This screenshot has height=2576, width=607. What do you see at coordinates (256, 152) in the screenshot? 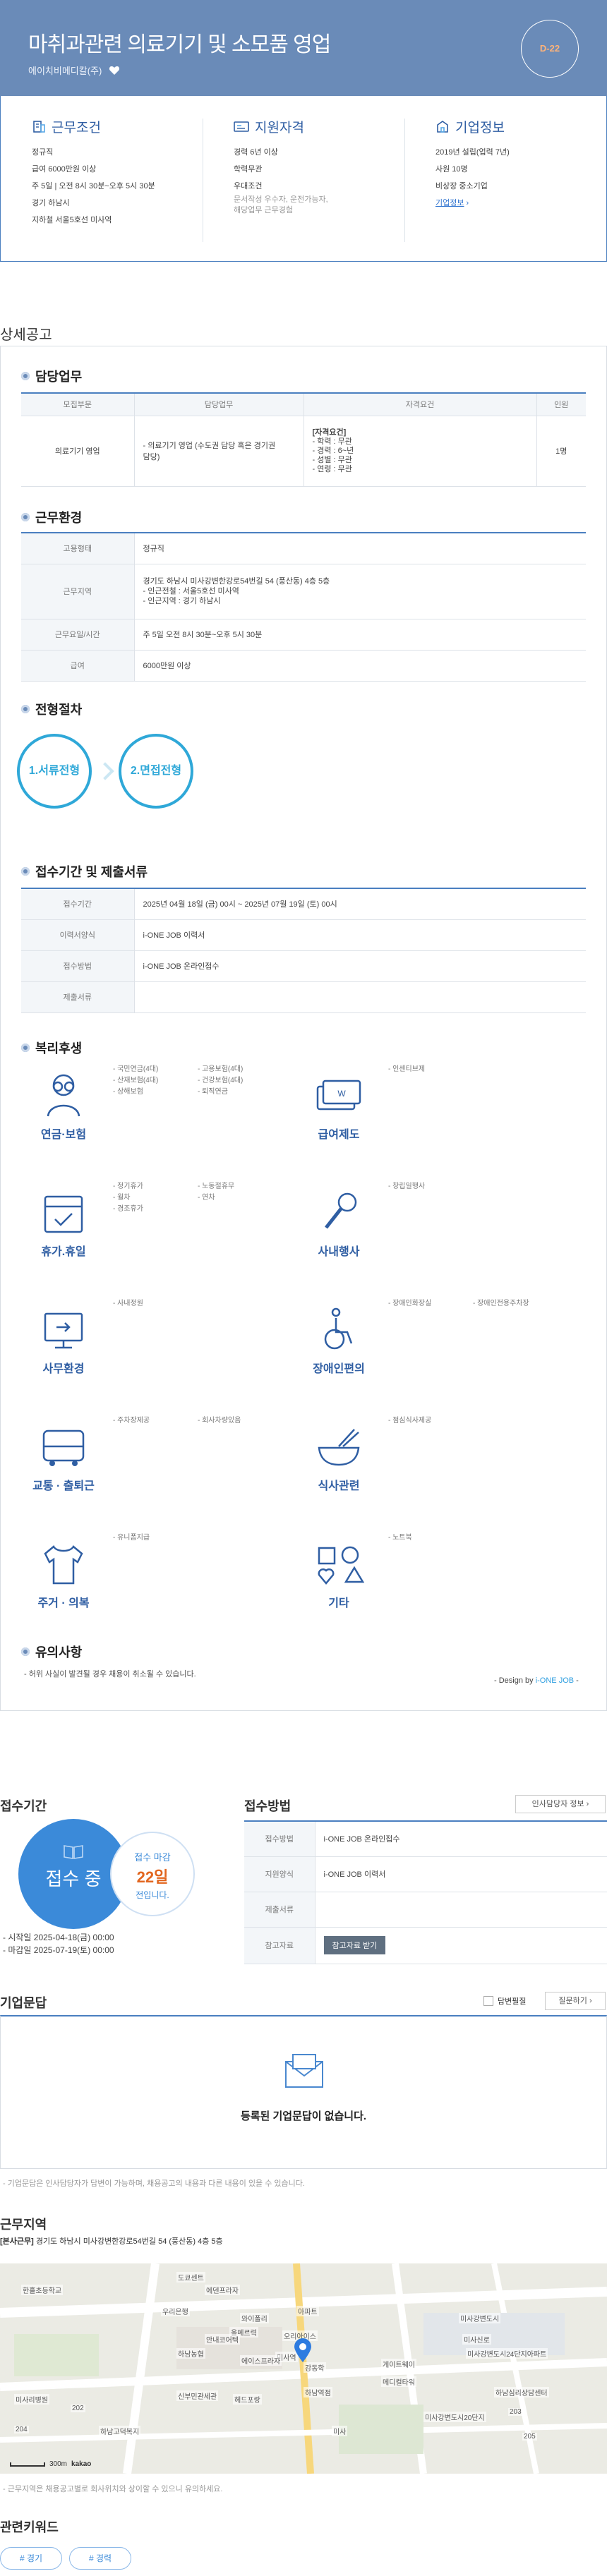
I see `qualification-item: 경력 6년 이상` at bounding box center [256, 152].